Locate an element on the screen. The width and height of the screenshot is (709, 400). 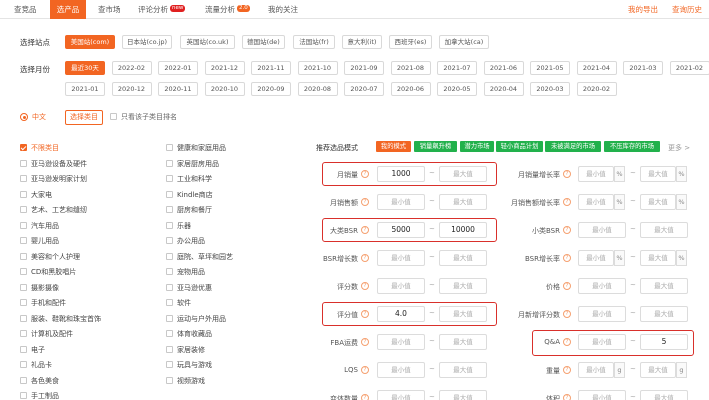
site-chip: 日本站(co.jp) is located at coordinates (147, 42).